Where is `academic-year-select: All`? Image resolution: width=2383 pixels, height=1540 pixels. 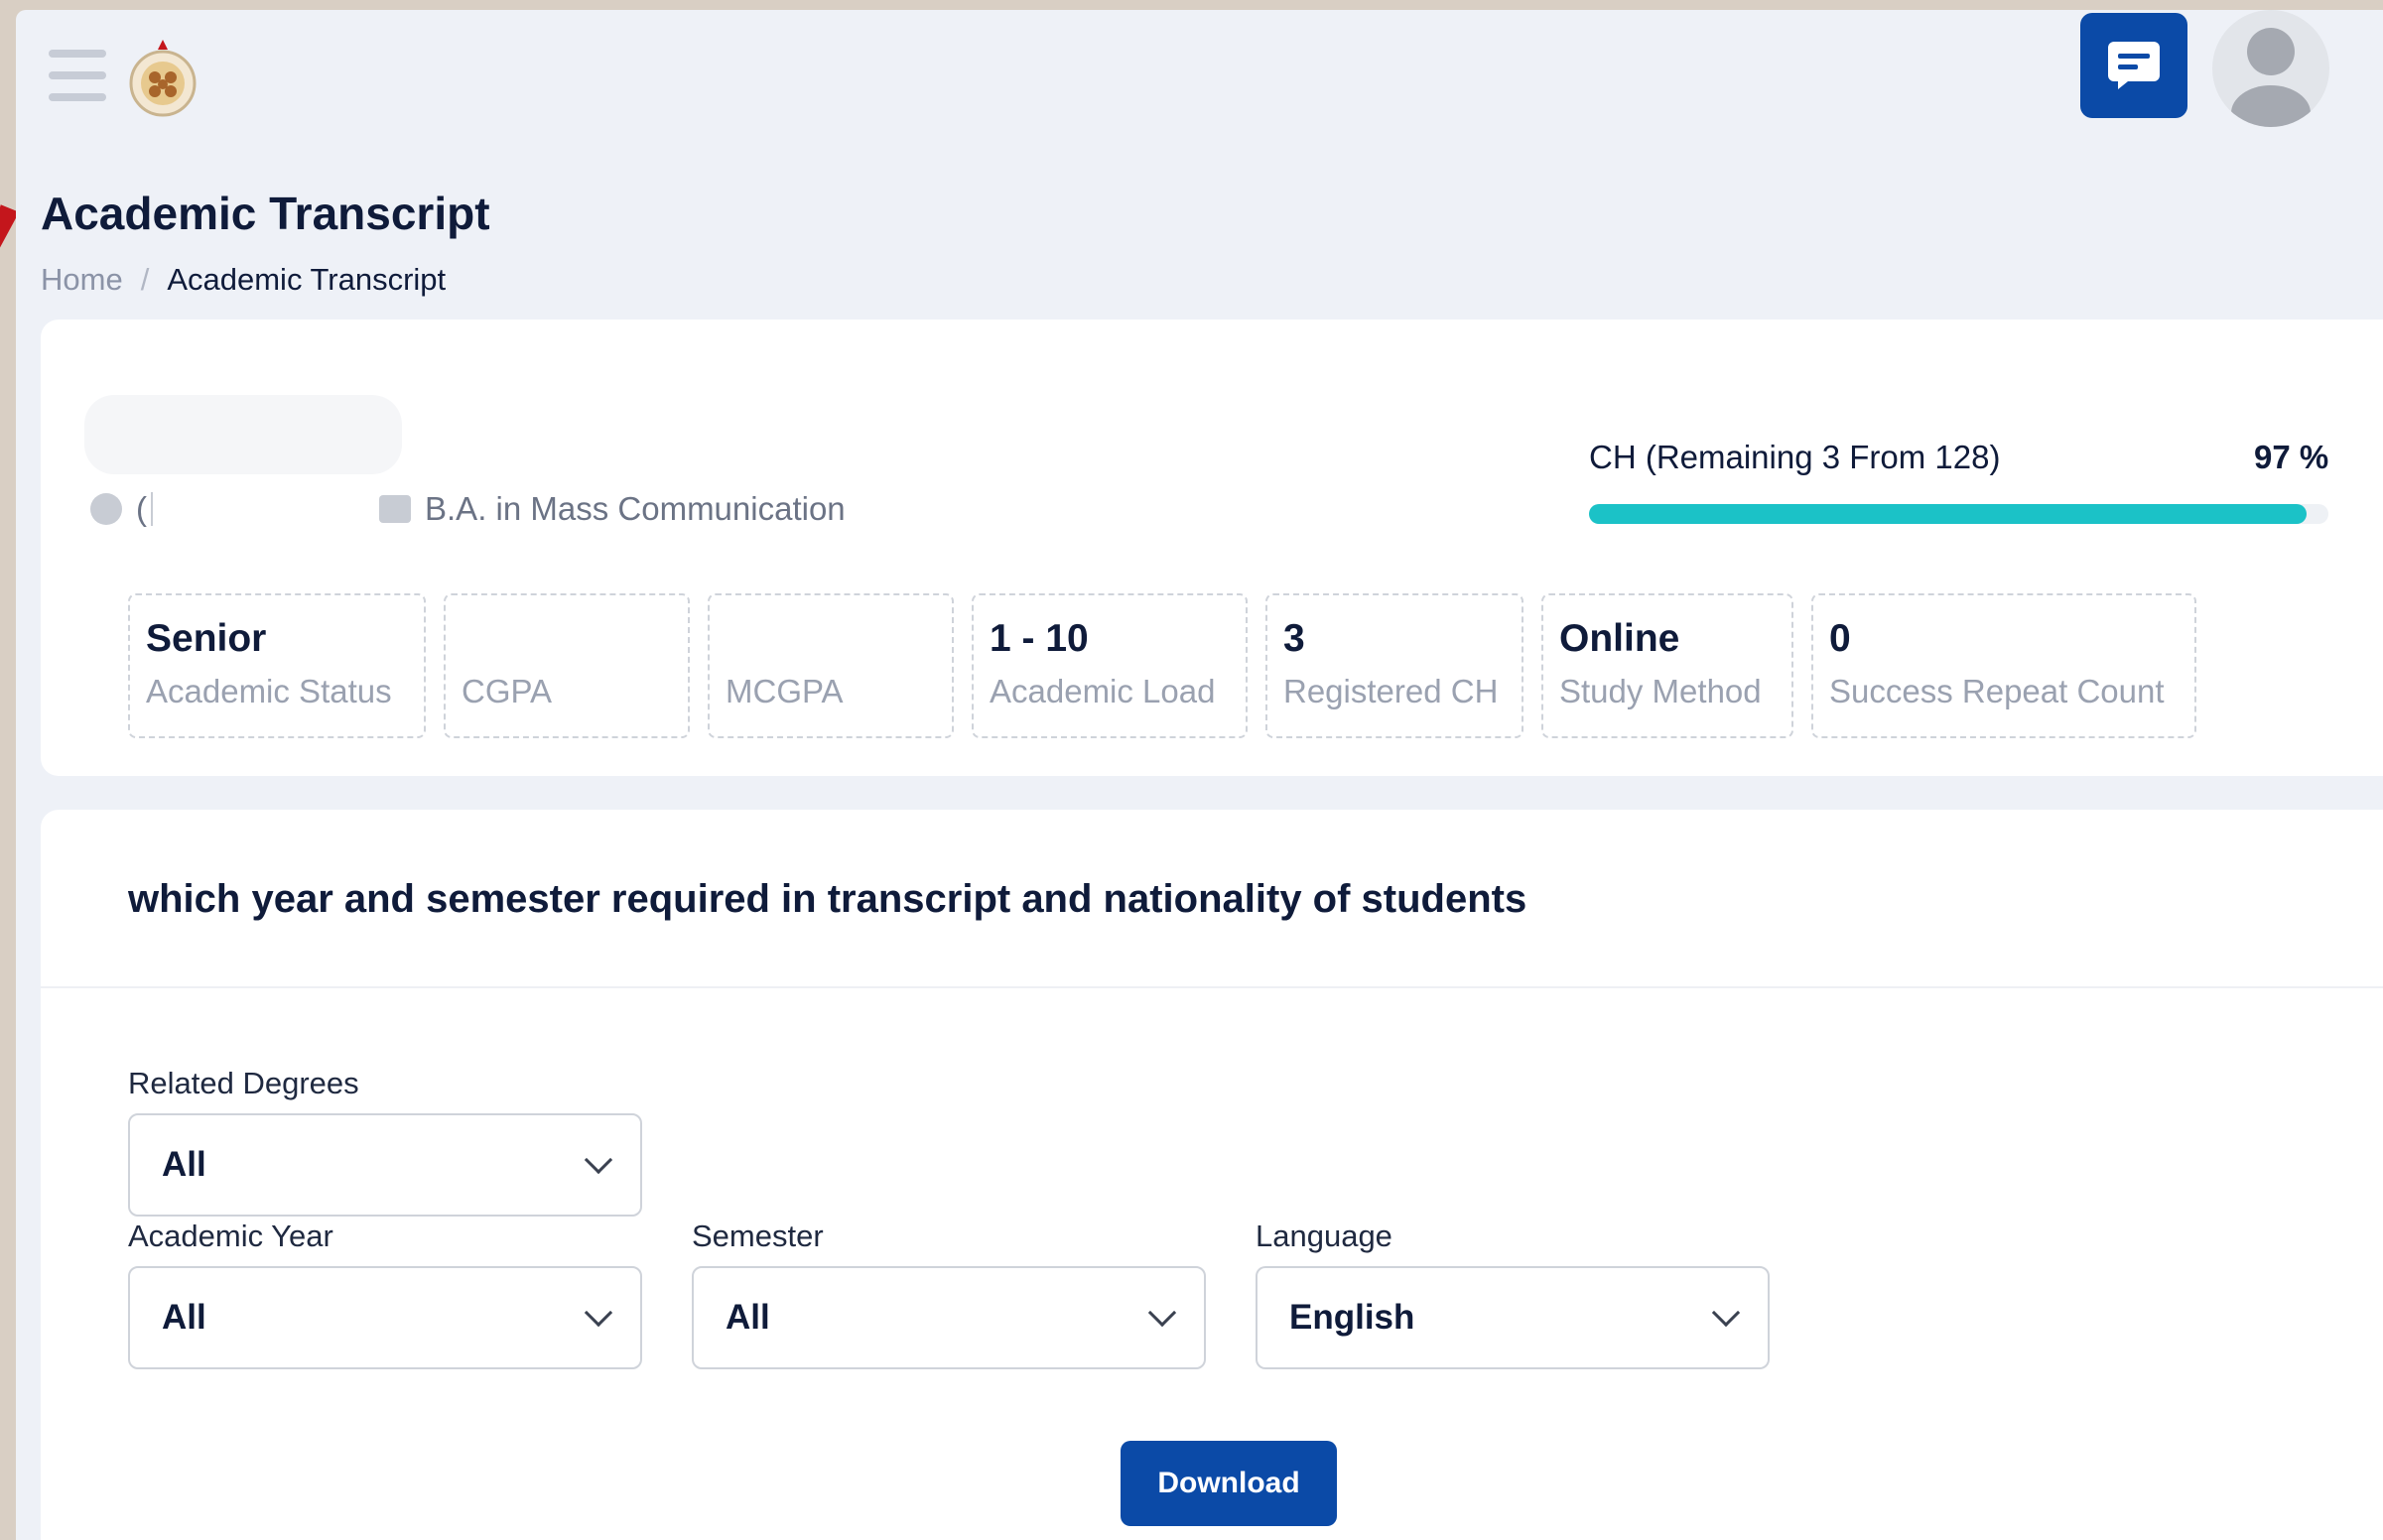 academic-year-select: All is located at coordinates (385, 1317).